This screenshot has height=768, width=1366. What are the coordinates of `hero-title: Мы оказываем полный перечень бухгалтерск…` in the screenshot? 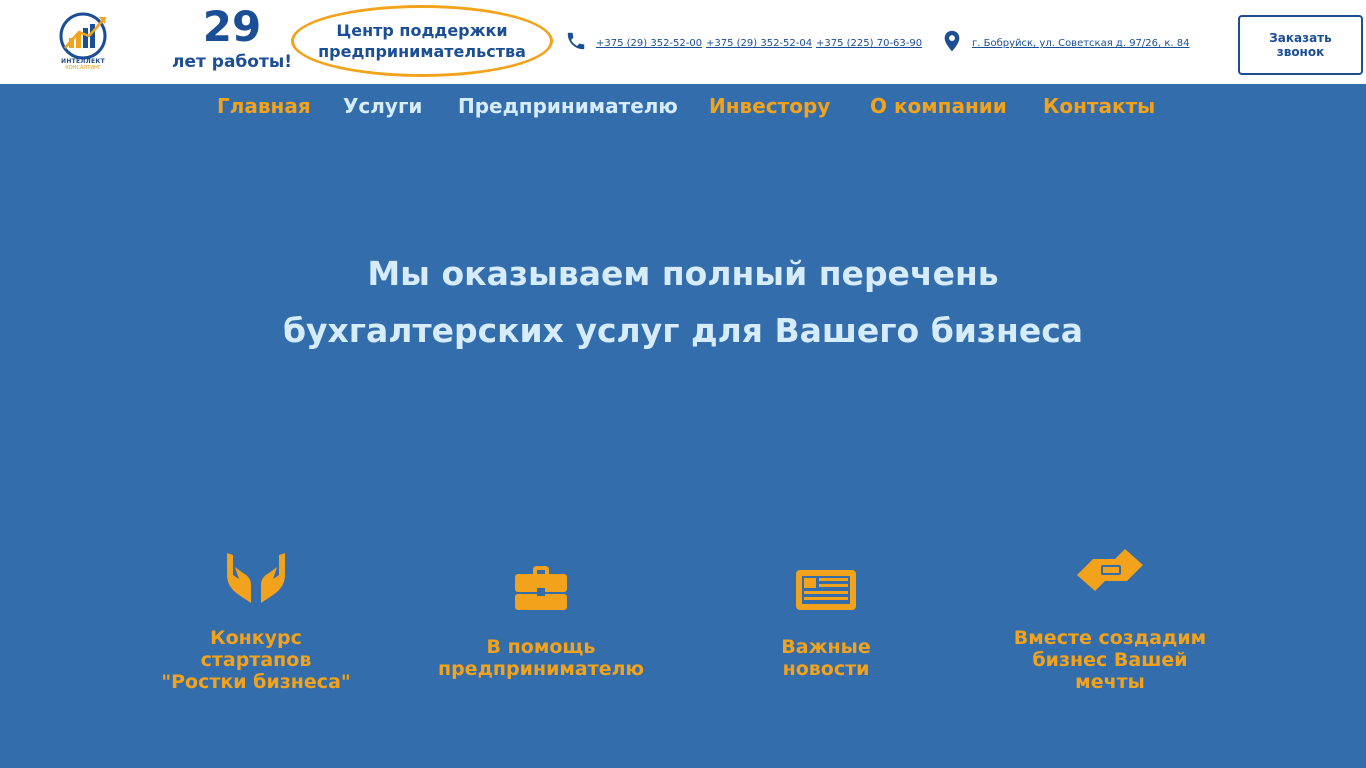 It's located at (683, 302).